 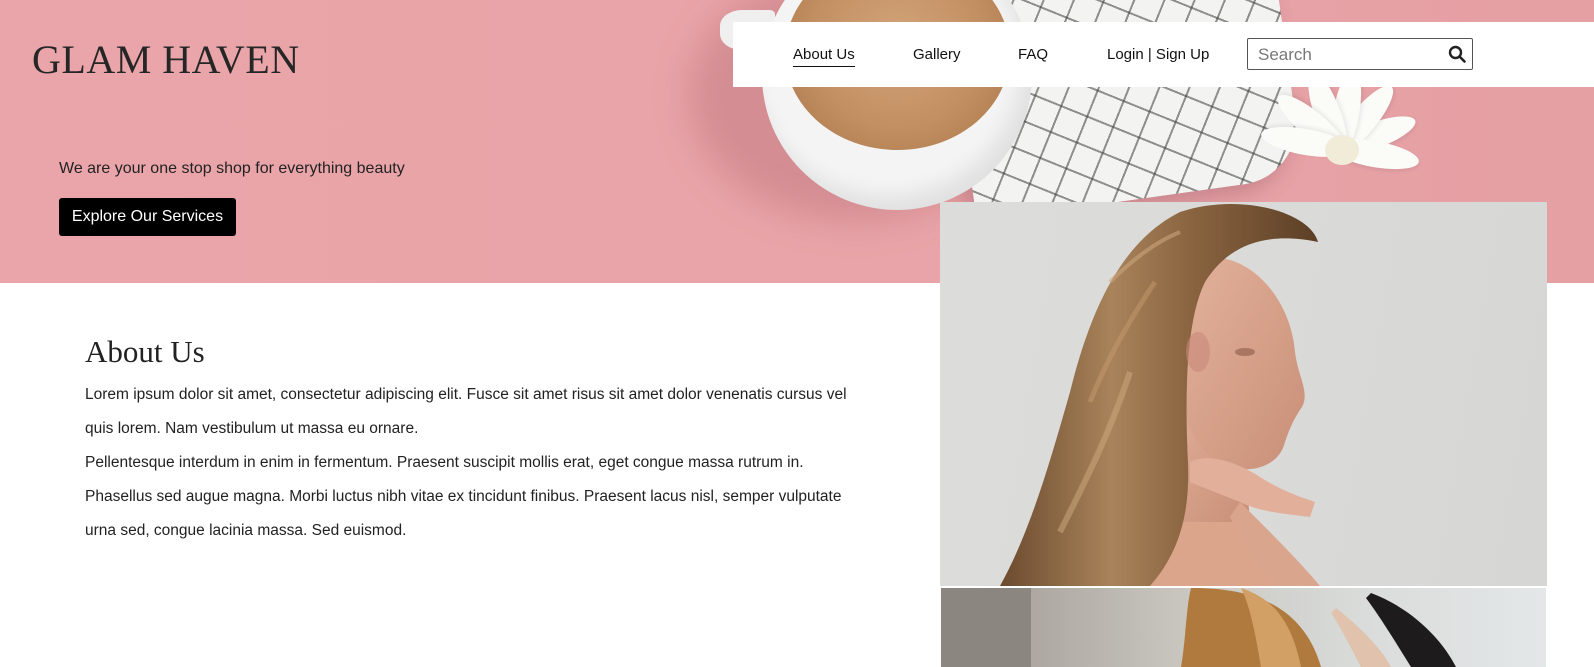 What do you see at coordinates (166, 59) in the screenshot?
I see `site-logo: GLAM HAVEN` at bounding box center [166, 59].